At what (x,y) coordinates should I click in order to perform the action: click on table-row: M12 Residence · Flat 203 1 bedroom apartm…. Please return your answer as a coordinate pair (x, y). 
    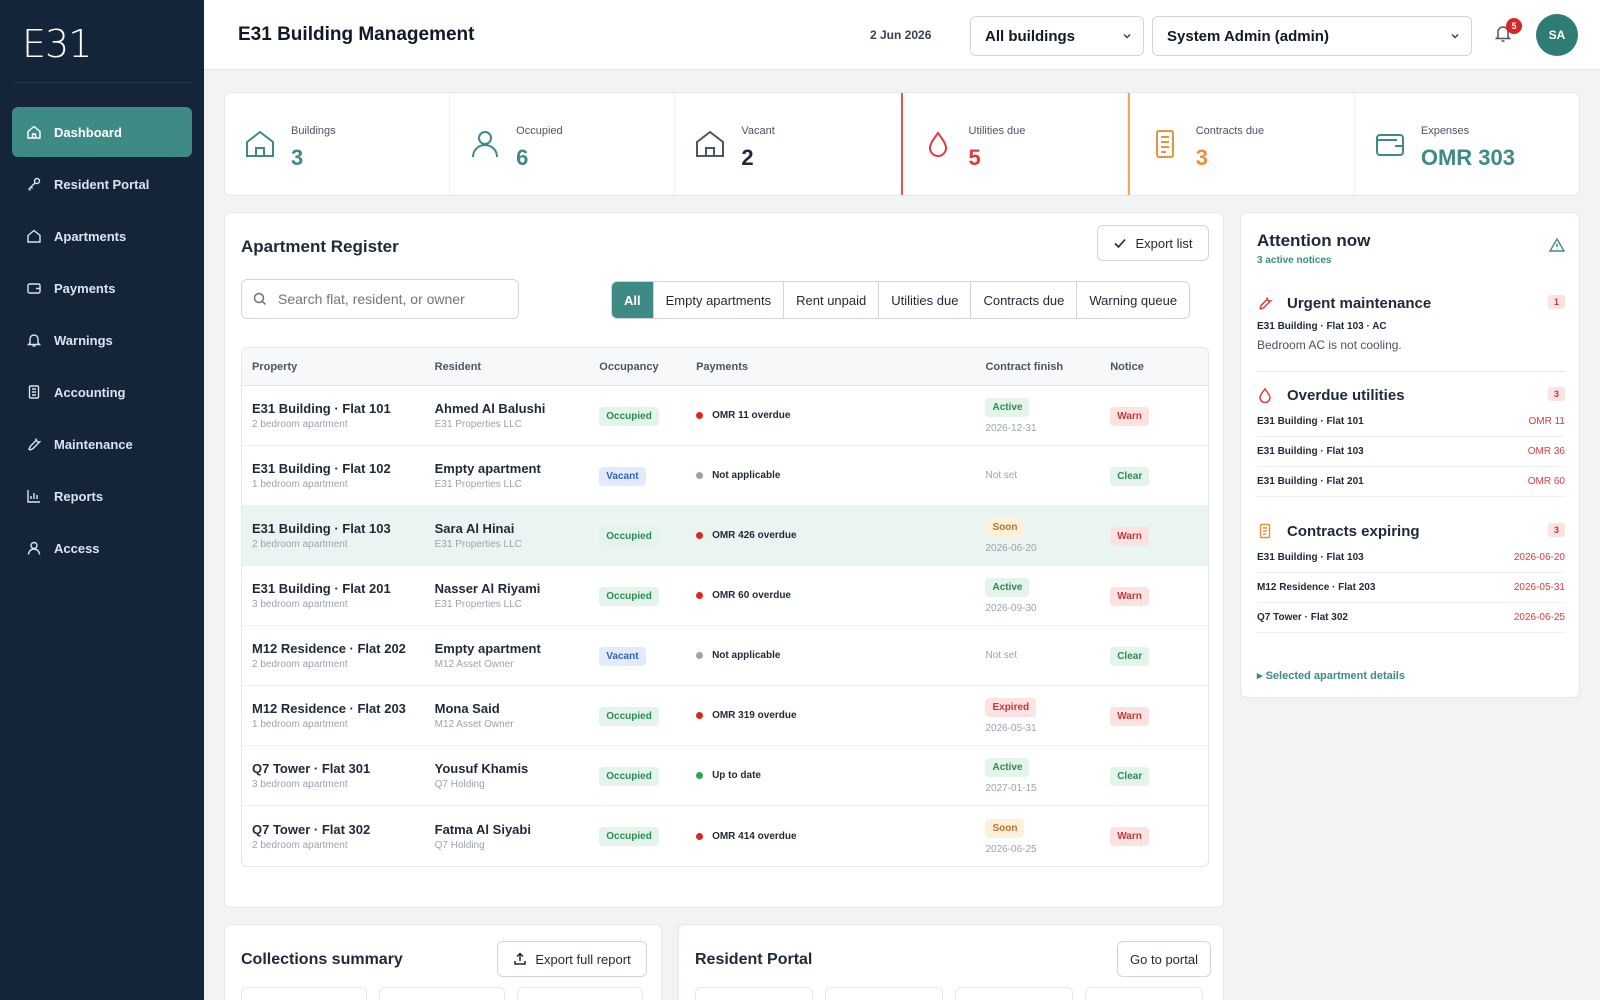
    Looking at the image, I should click on (725, 716).